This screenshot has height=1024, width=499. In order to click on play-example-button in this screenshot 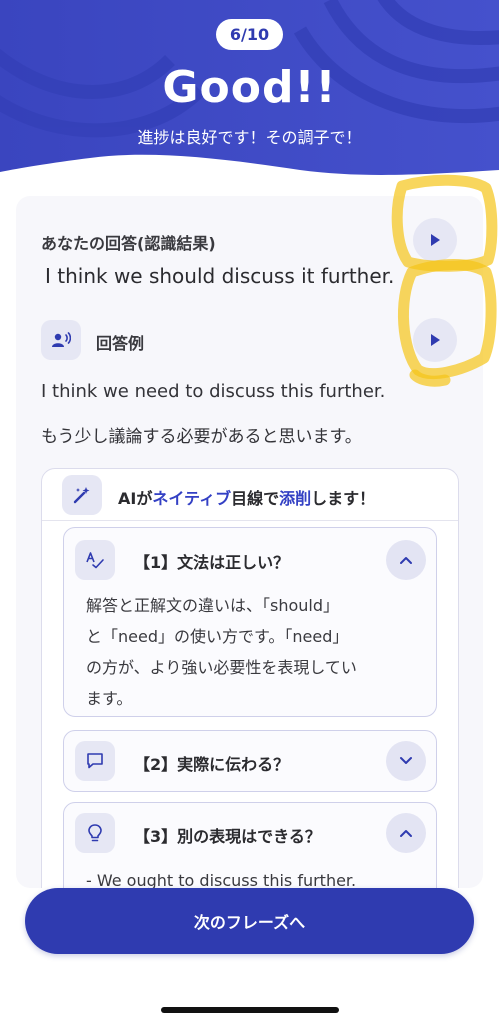, I will do `click(435, 340)`.